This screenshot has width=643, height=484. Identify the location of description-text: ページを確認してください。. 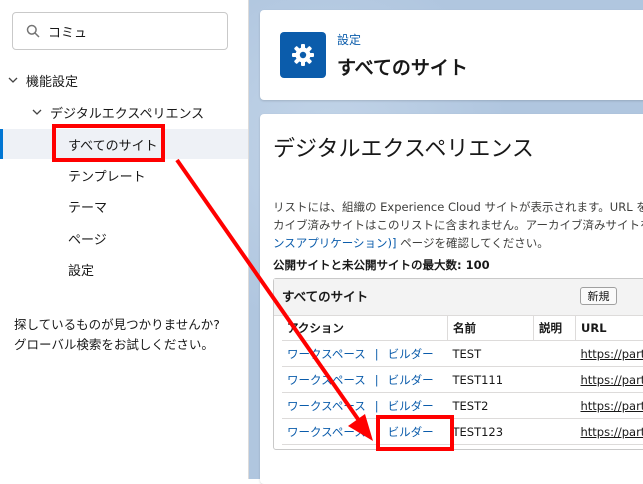
(473, 243).